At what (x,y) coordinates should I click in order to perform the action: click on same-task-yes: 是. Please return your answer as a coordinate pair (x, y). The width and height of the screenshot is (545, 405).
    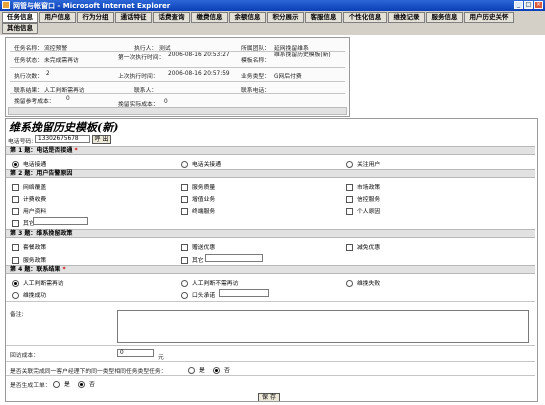
    Looking at the image, I should click on (196, 369).